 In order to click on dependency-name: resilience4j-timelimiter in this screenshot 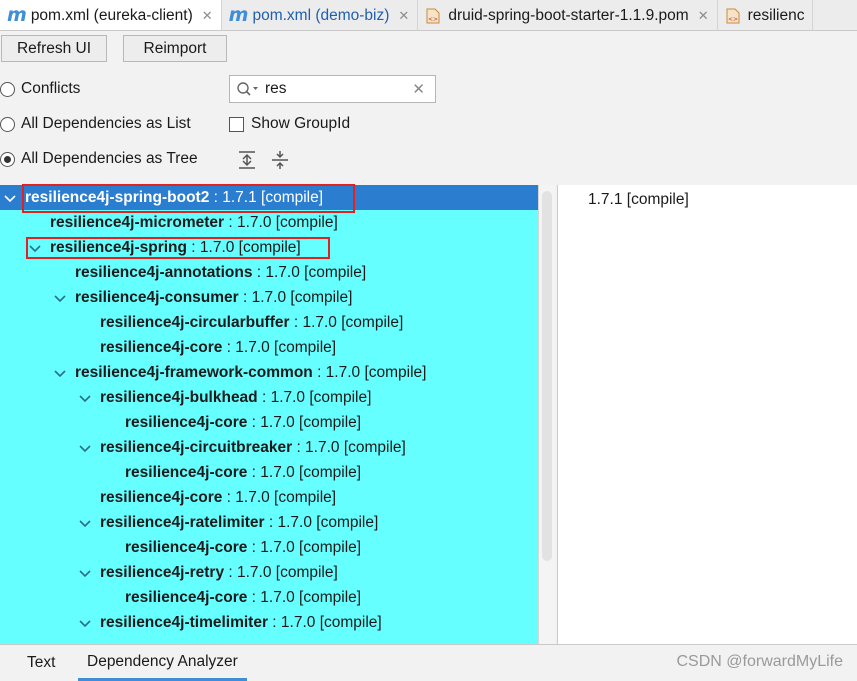, I will do `click(184, 622)`.